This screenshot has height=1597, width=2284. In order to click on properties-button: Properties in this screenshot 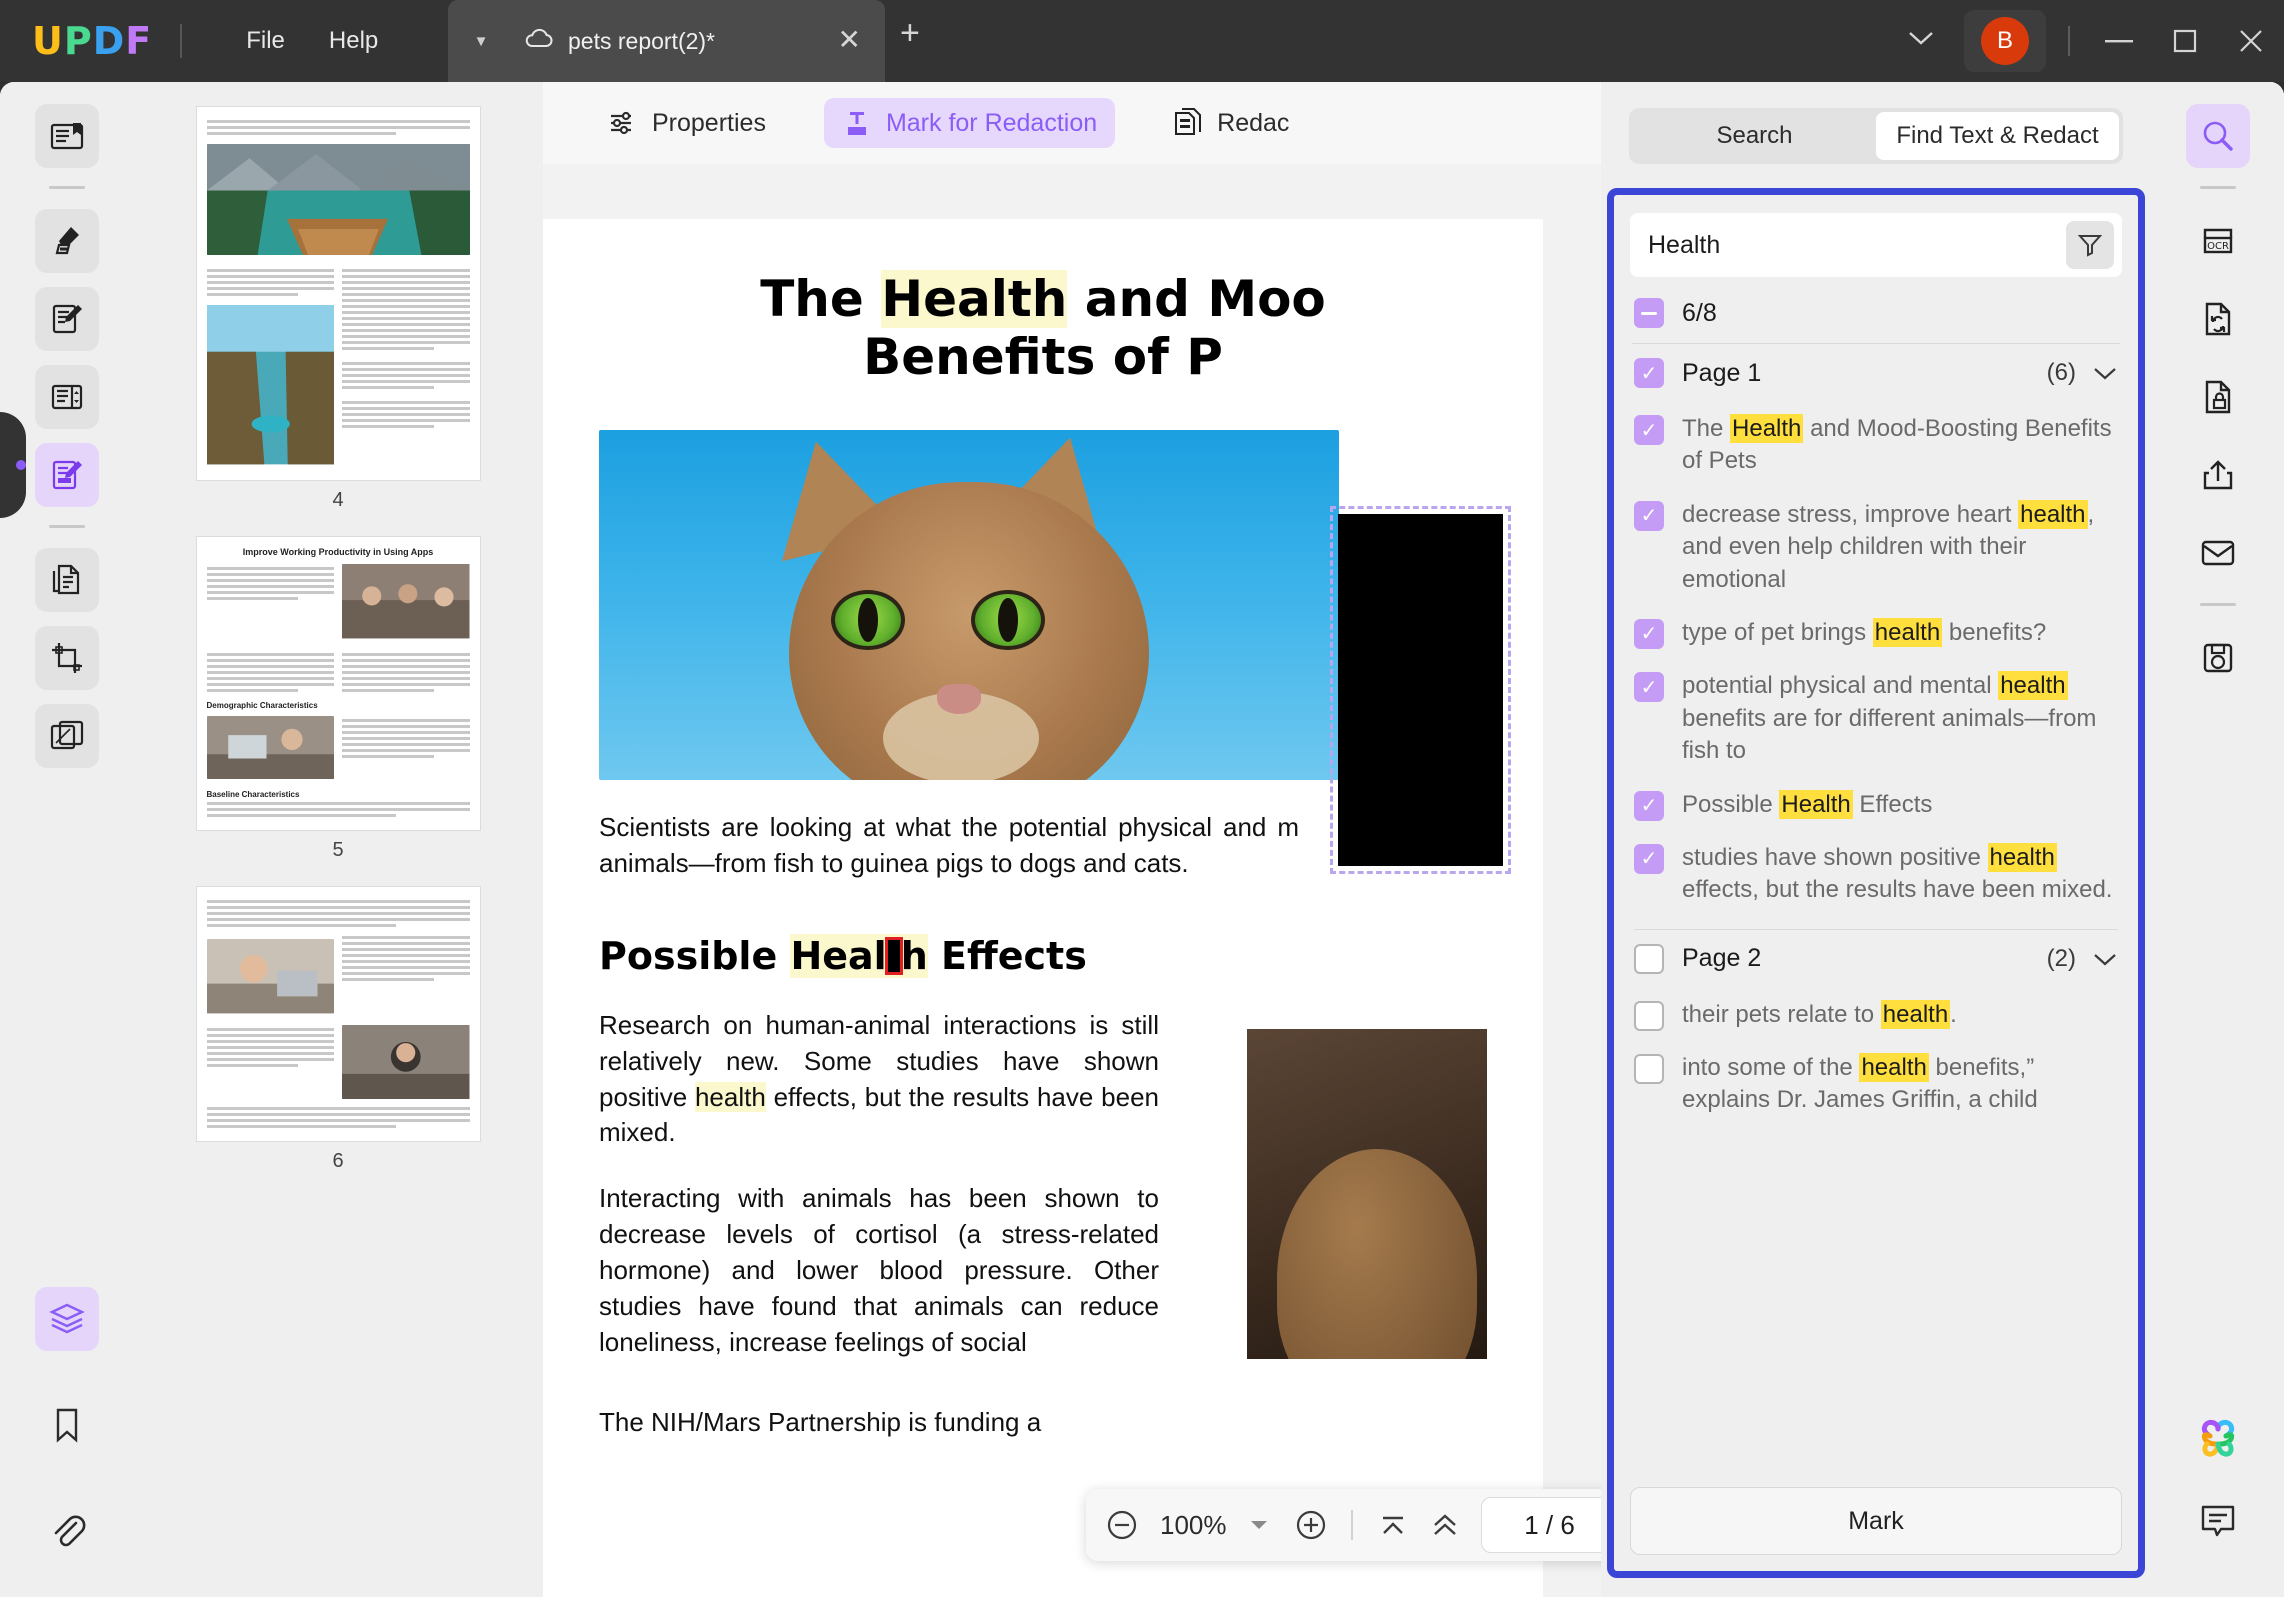, I will do `click(687, 123)`.